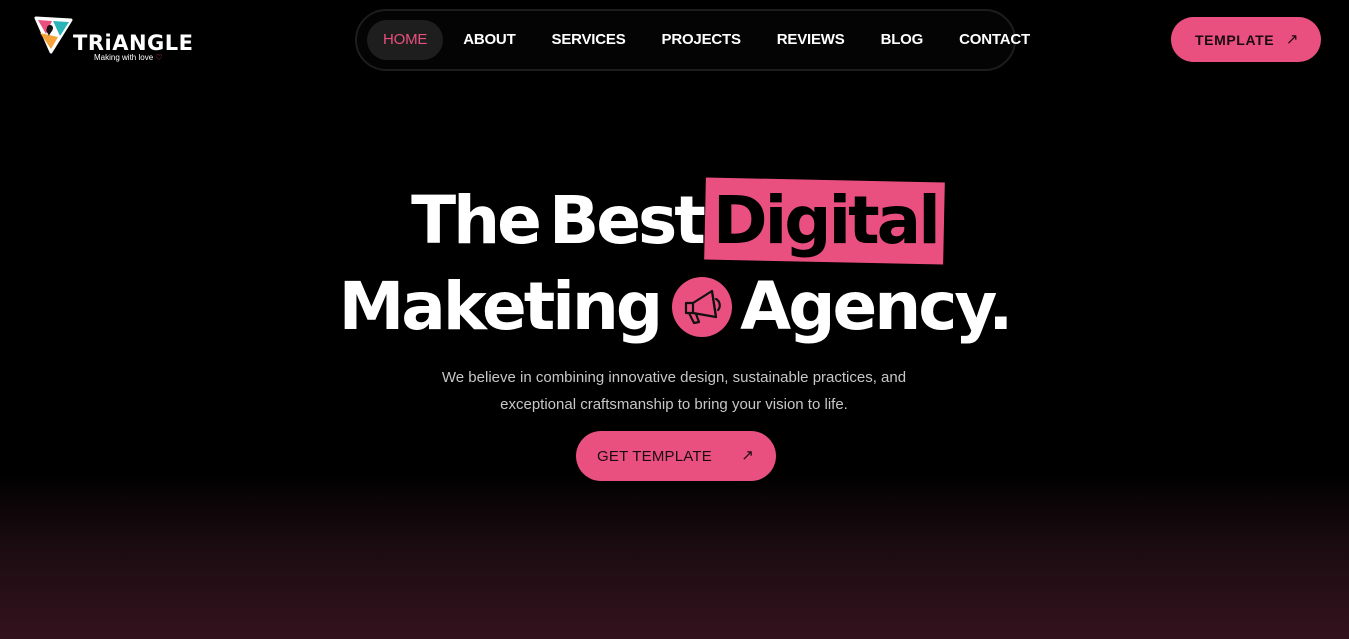  Describe the element at coordinates (902, 40) in the screenshot. I see `nav-item-blog: BLOG` at that location.